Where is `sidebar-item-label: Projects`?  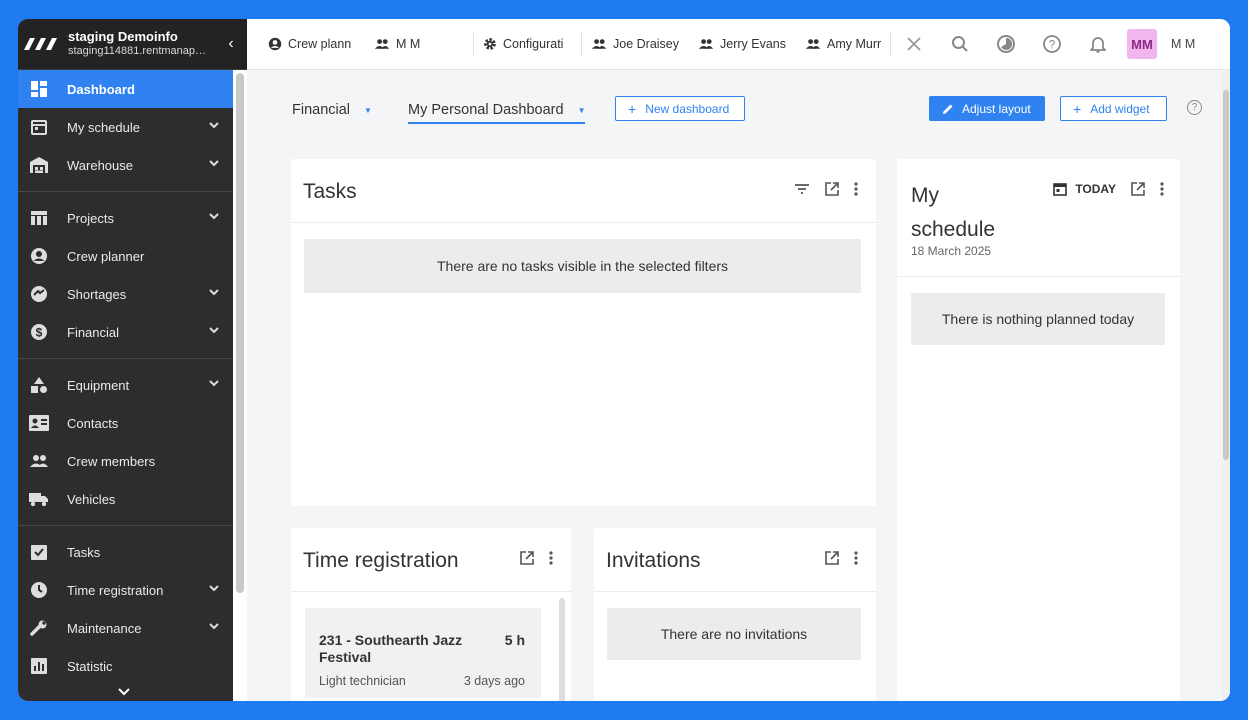 sidebar-item-label: Projects is located at coordinates (90, 218).